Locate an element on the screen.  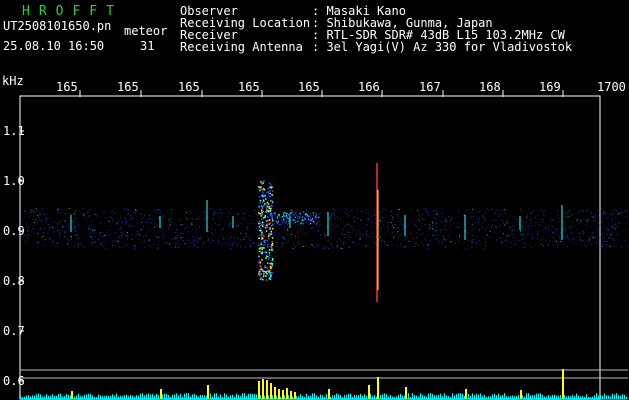
noise-band is located at coordinates (325, 228).